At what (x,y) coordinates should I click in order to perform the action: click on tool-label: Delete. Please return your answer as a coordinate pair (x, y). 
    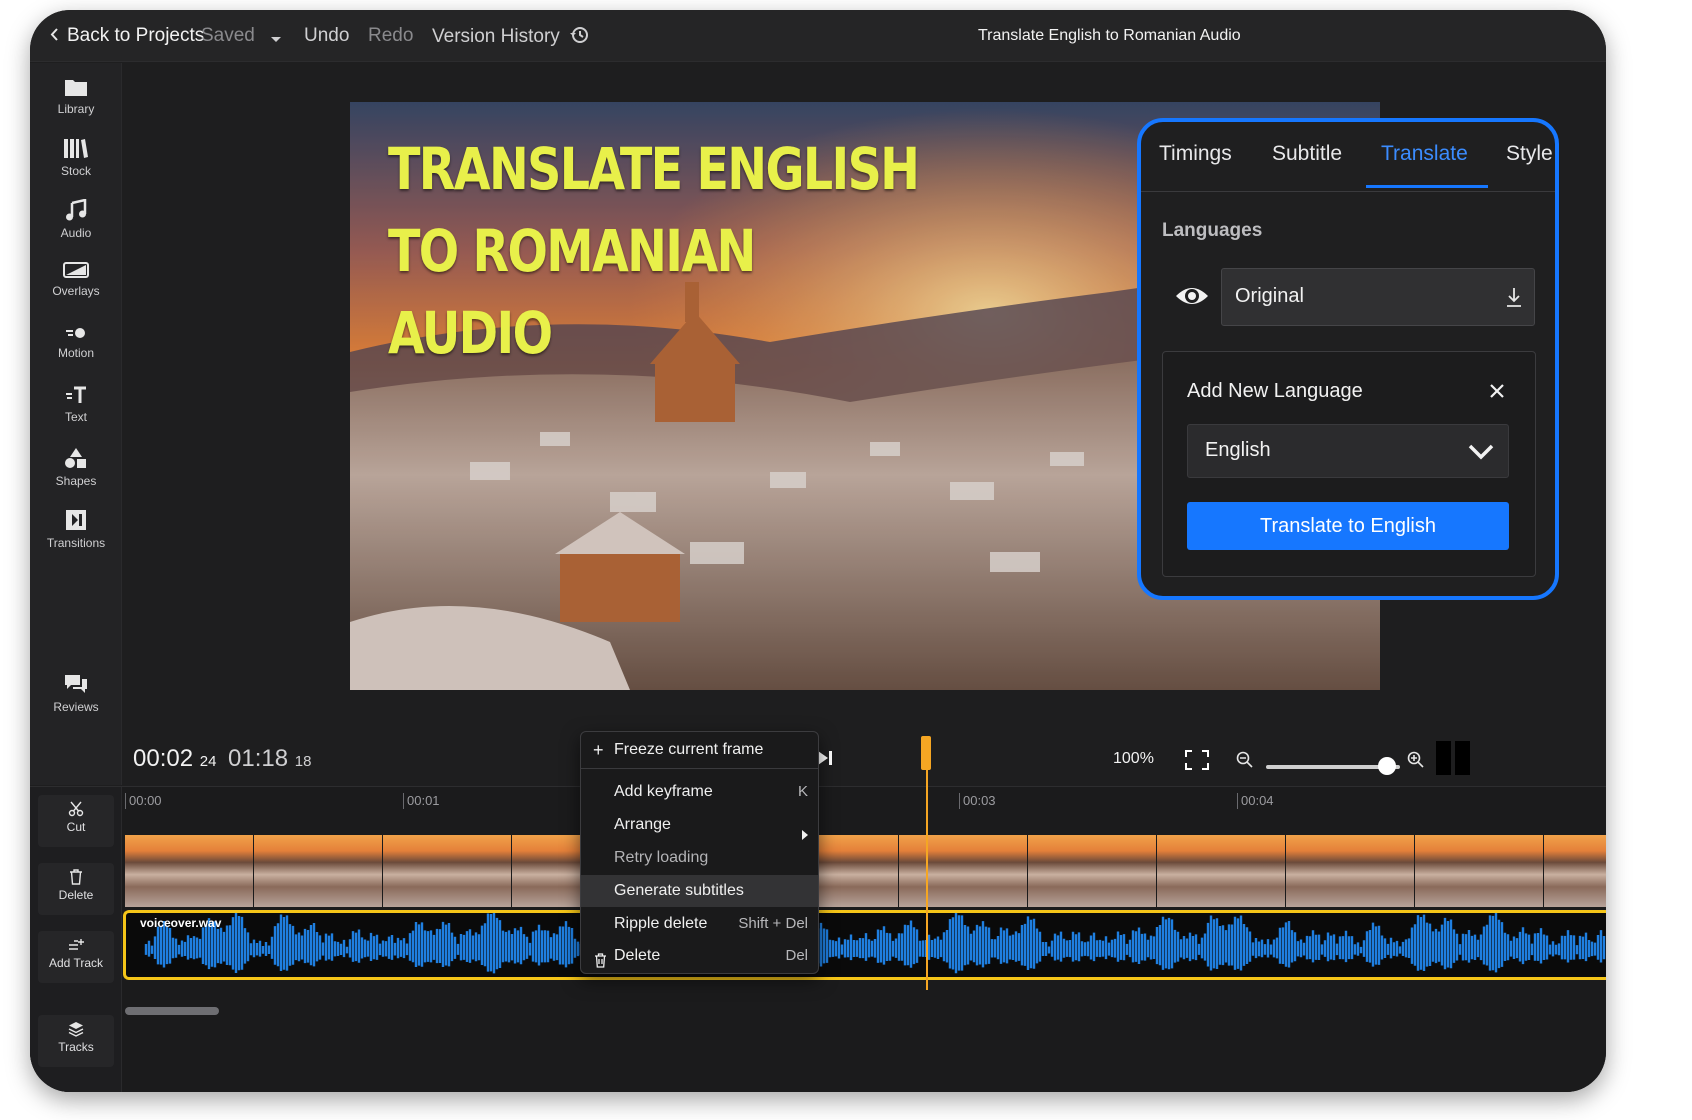
    Looking at the image, I should click on (76, 895).